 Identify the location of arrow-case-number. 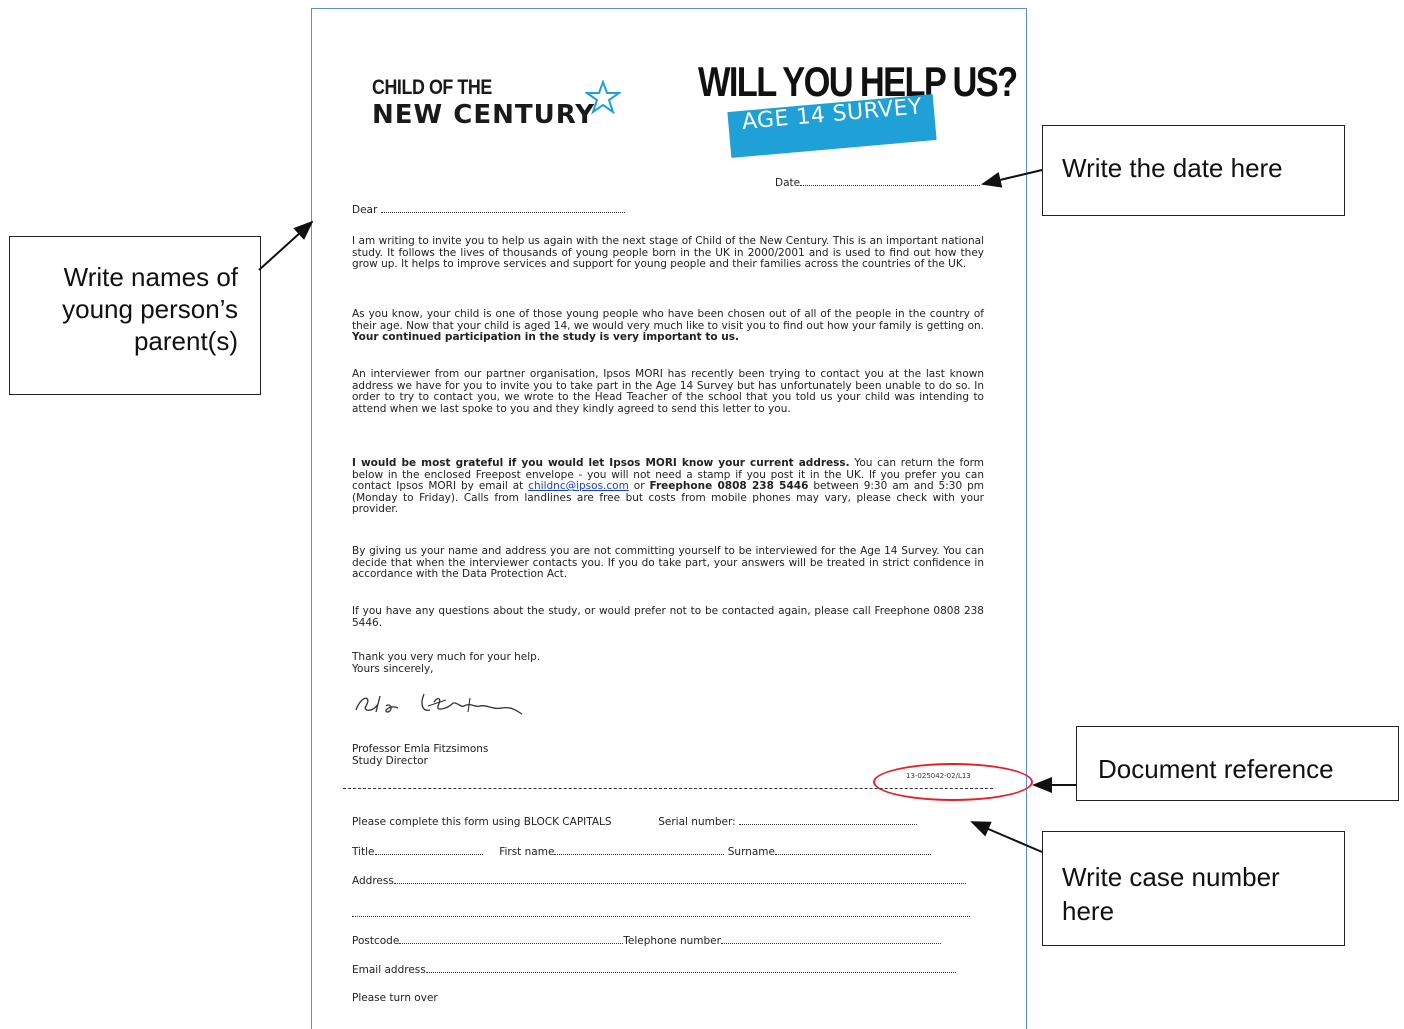
(1006, 837).